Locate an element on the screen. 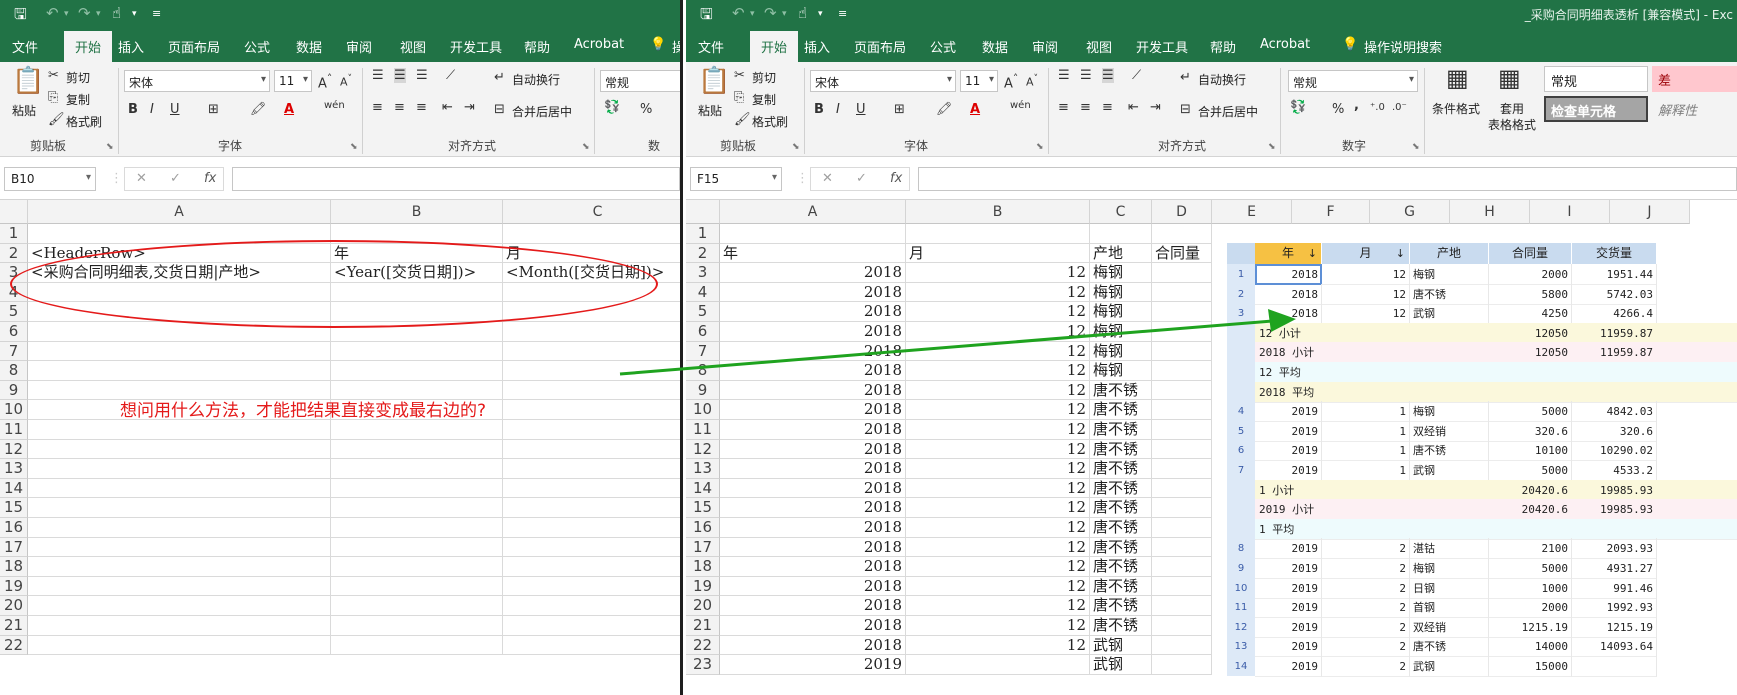  cell-d5 is located at coordinates (1182, 312).